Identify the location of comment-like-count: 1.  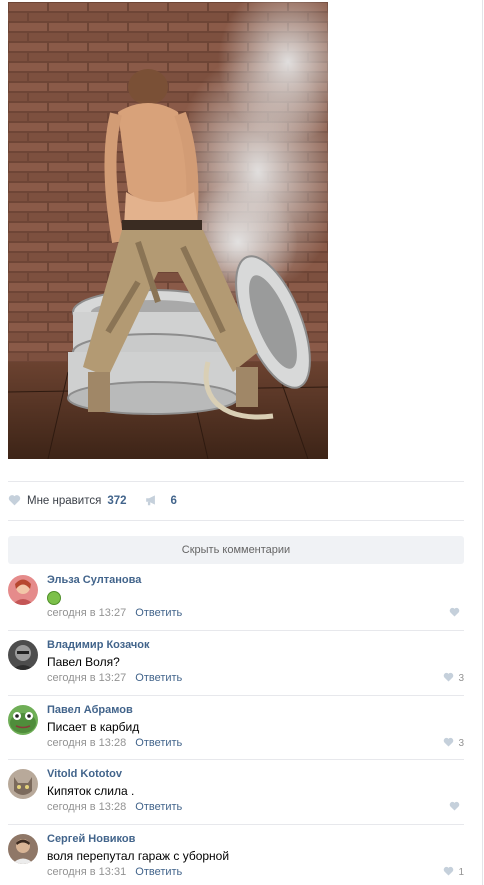
(461, 873).